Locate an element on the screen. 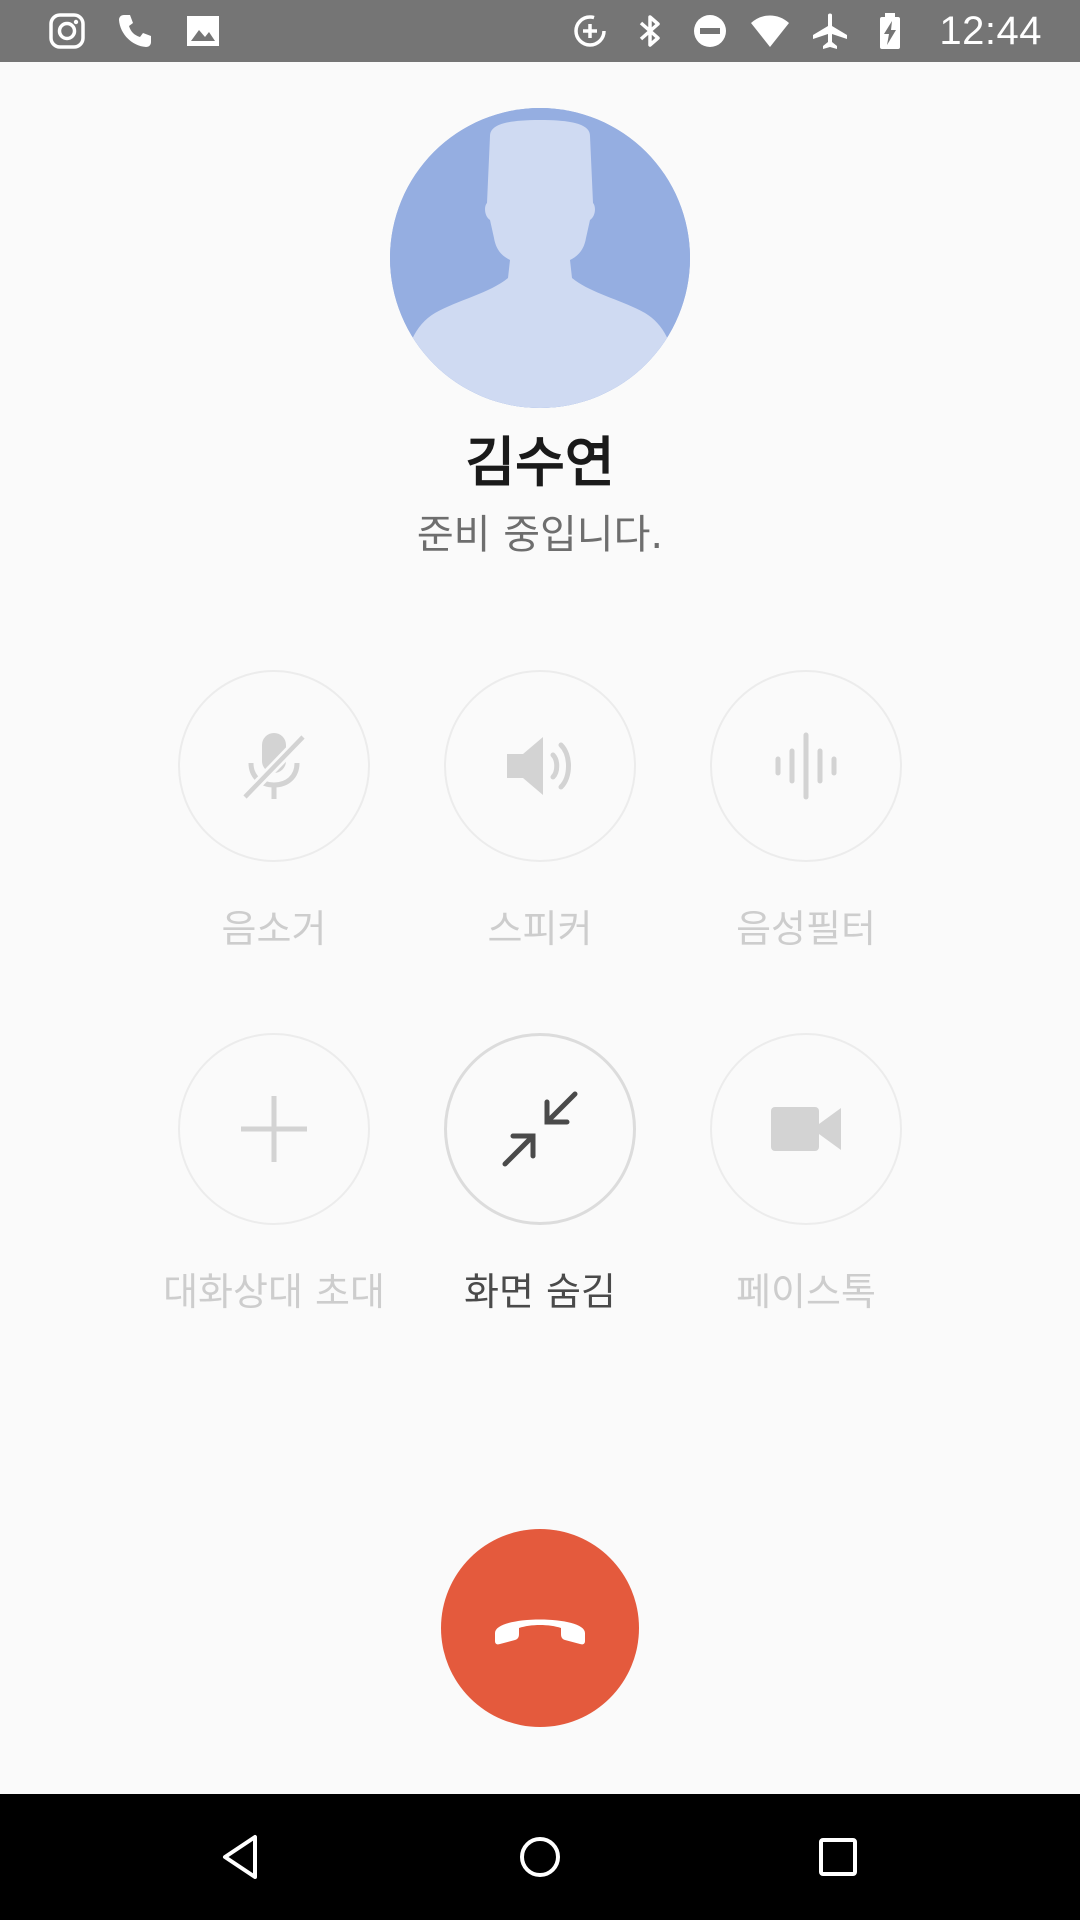  facetalk-button: 페이스톡 is located at coordinates (806, 1174).